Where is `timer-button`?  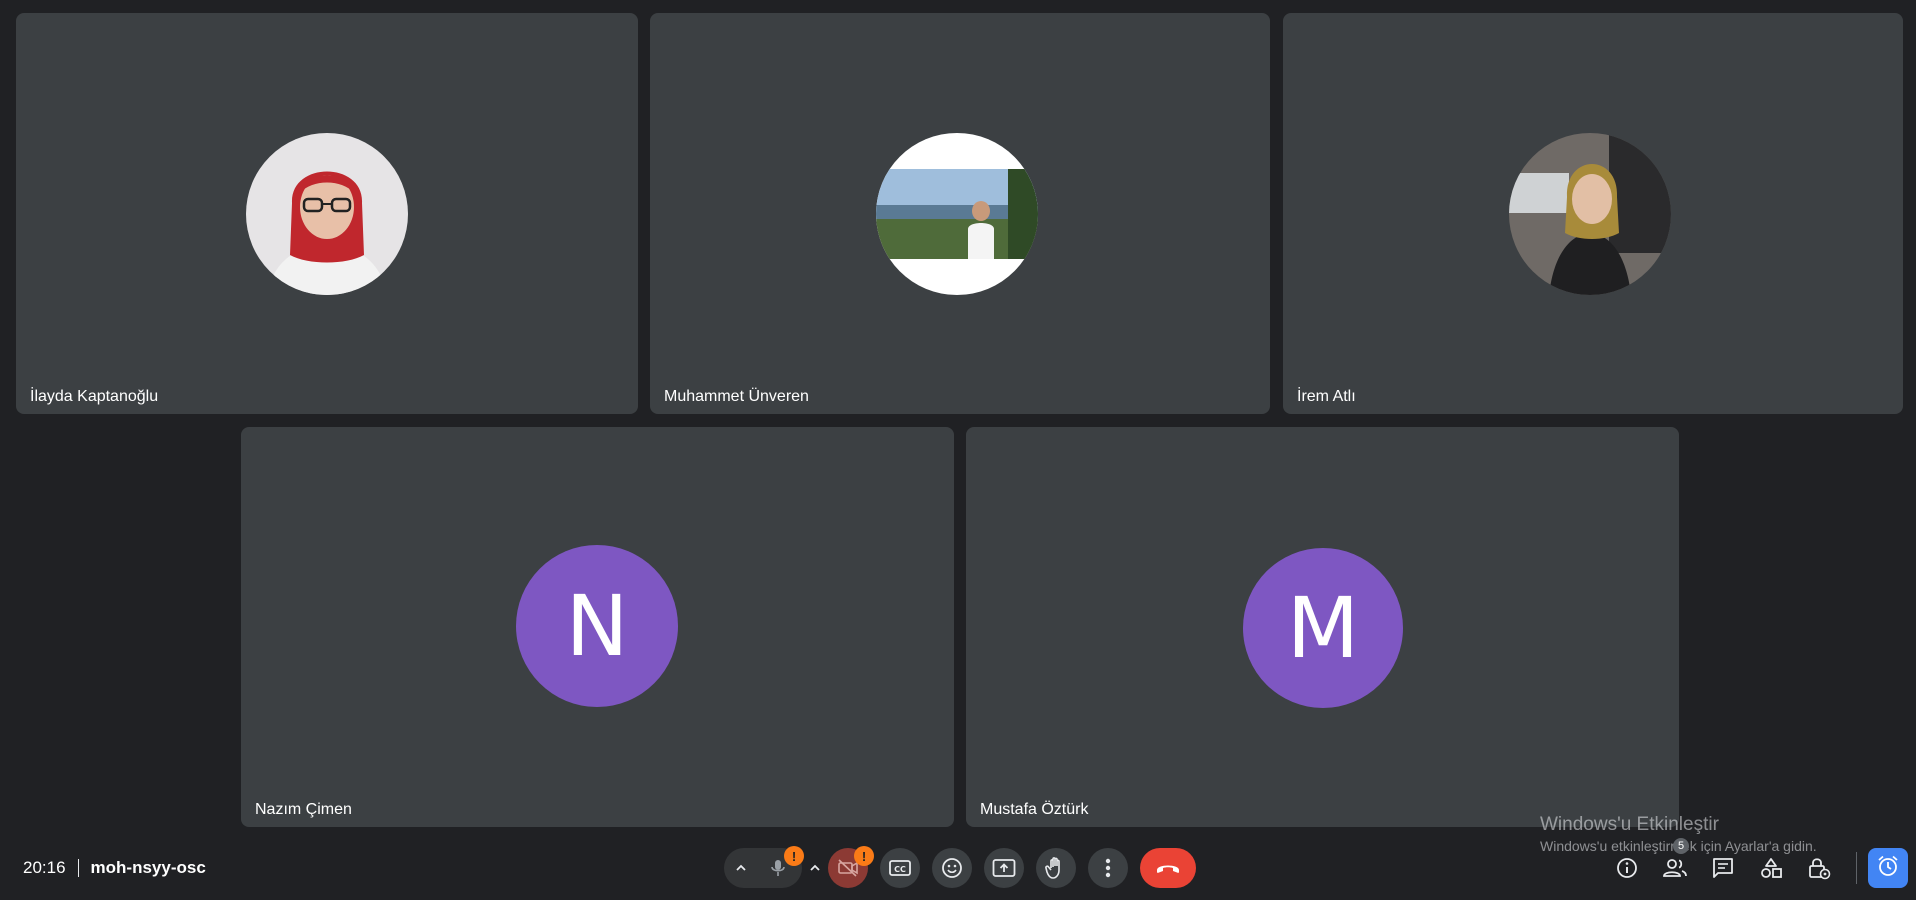
timer-button is located at coordinates (1888, 868).